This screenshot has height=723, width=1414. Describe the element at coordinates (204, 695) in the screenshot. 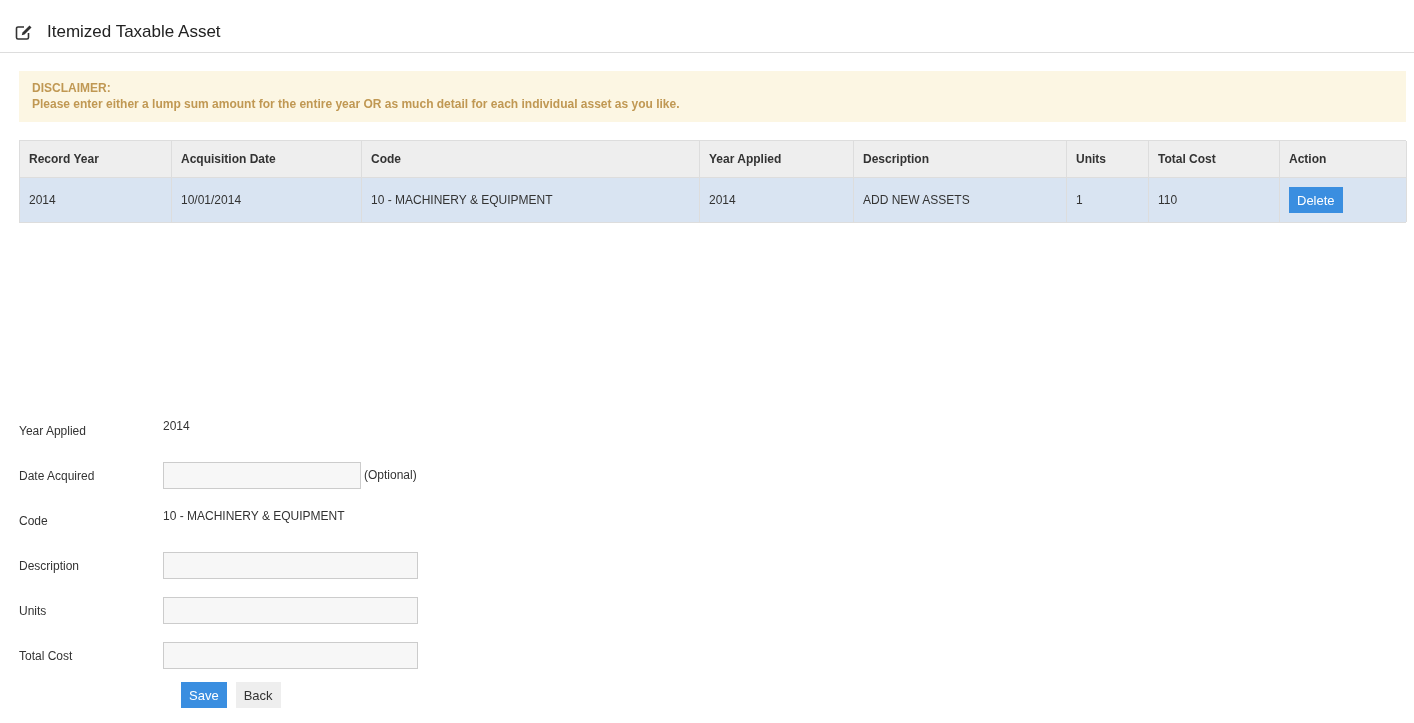

I see `save-button: Save` at that location.